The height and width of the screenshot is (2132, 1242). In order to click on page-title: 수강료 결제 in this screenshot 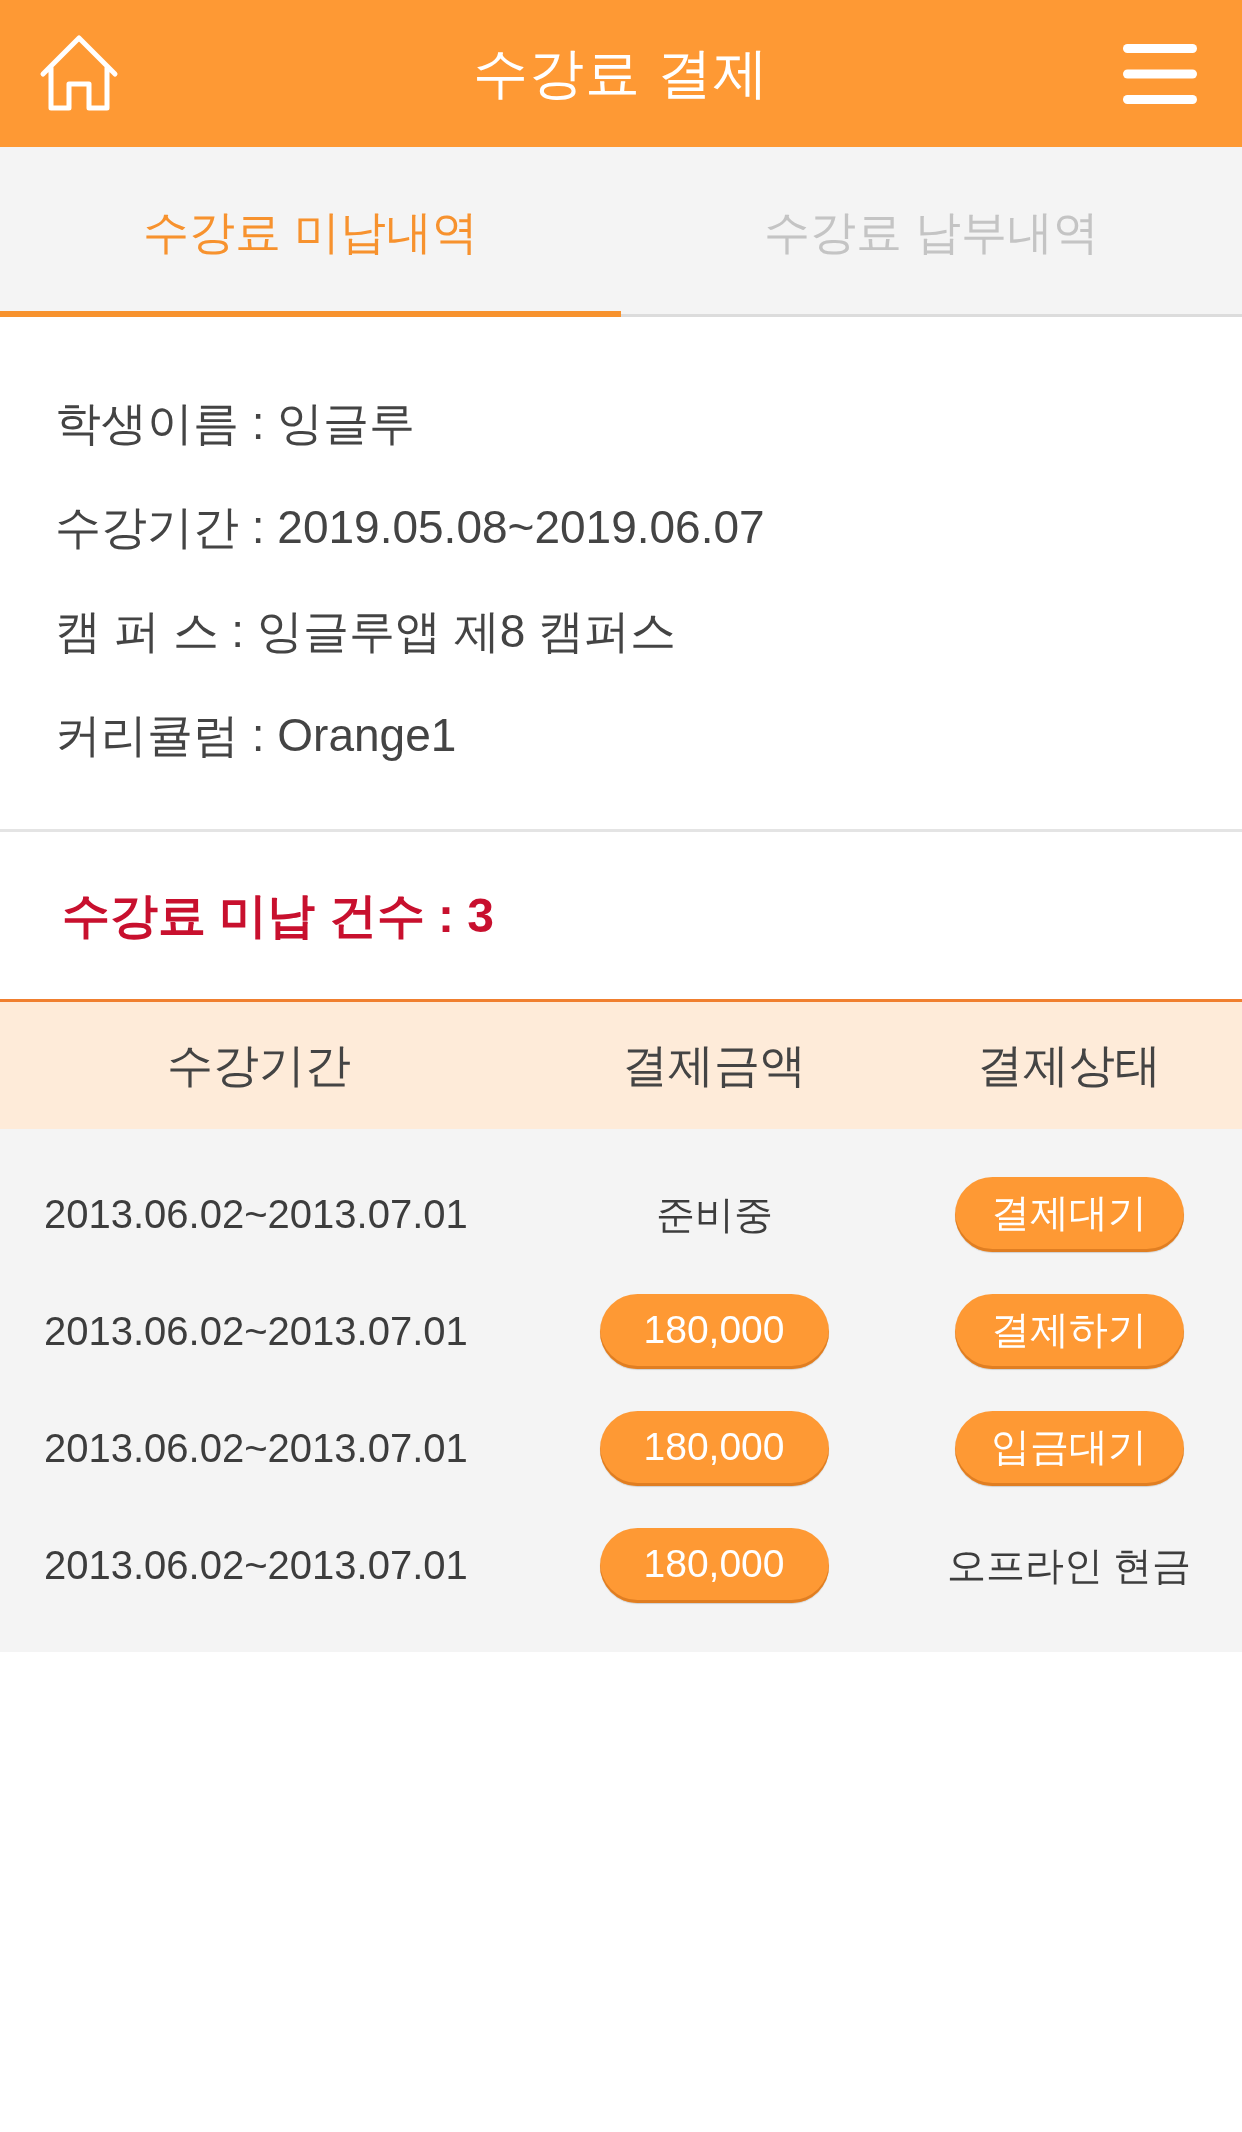, I will do `click(621, 73)`.